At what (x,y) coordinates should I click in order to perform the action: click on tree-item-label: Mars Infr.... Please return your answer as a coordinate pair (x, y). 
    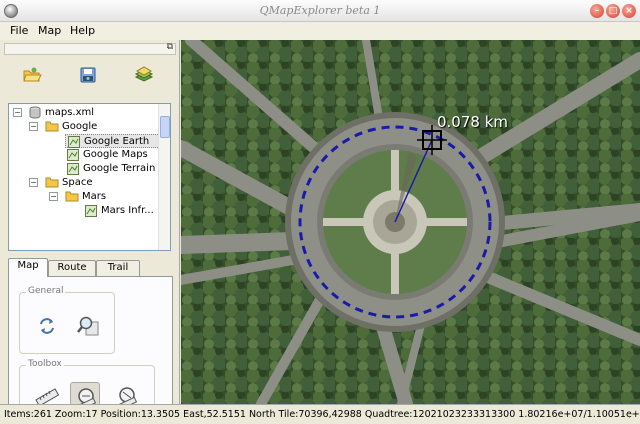
    Looking at the image, I should click on (127, 210).